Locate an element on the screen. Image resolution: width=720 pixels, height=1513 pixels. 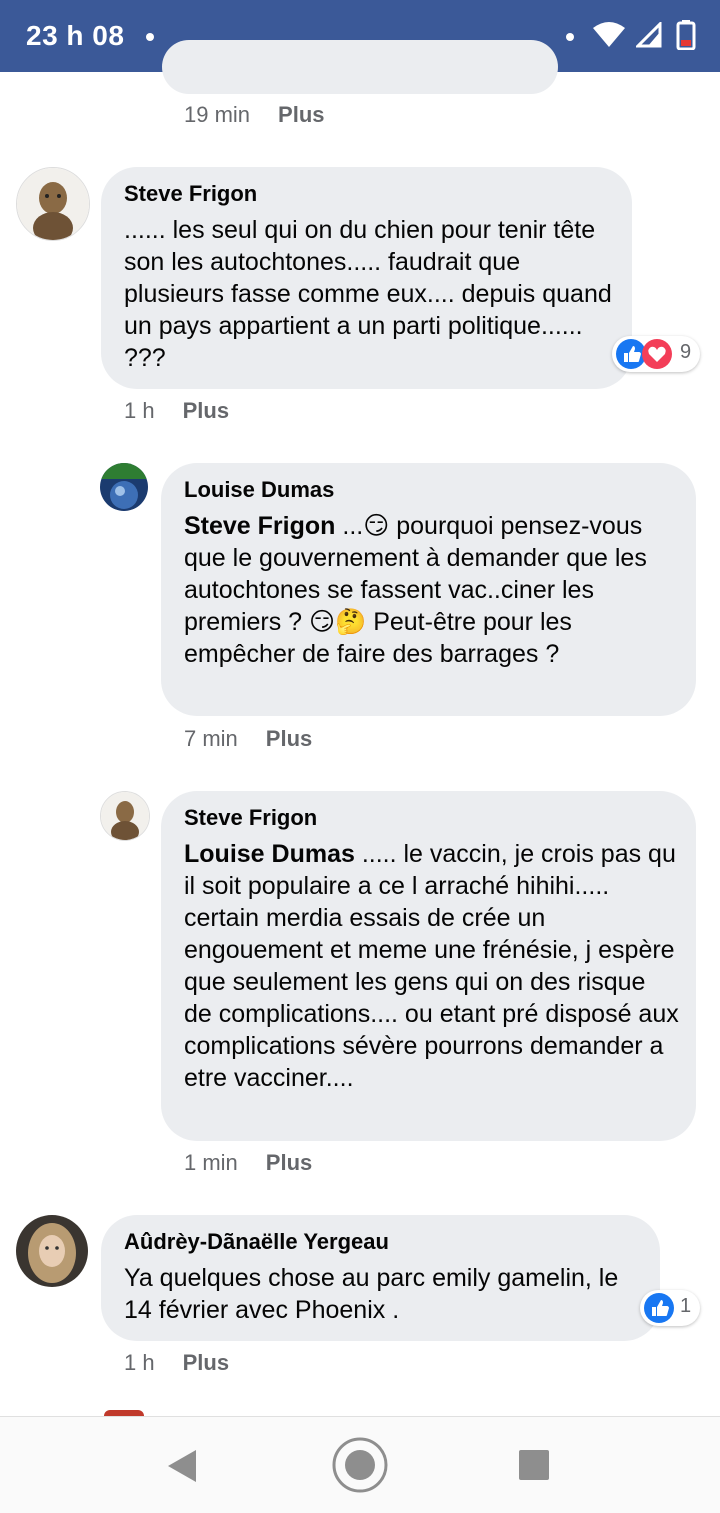
comment-meta: 1 min Plus is located at coordinates (248, 1163).